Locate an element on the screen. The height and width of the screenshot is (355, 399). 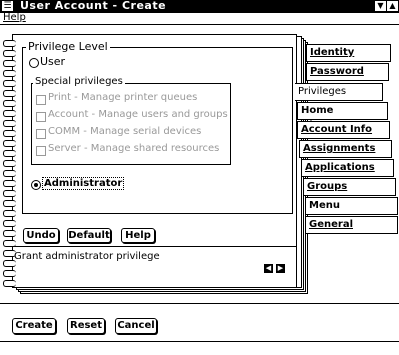
tab-password: Password is located at coordinates (347, 72).